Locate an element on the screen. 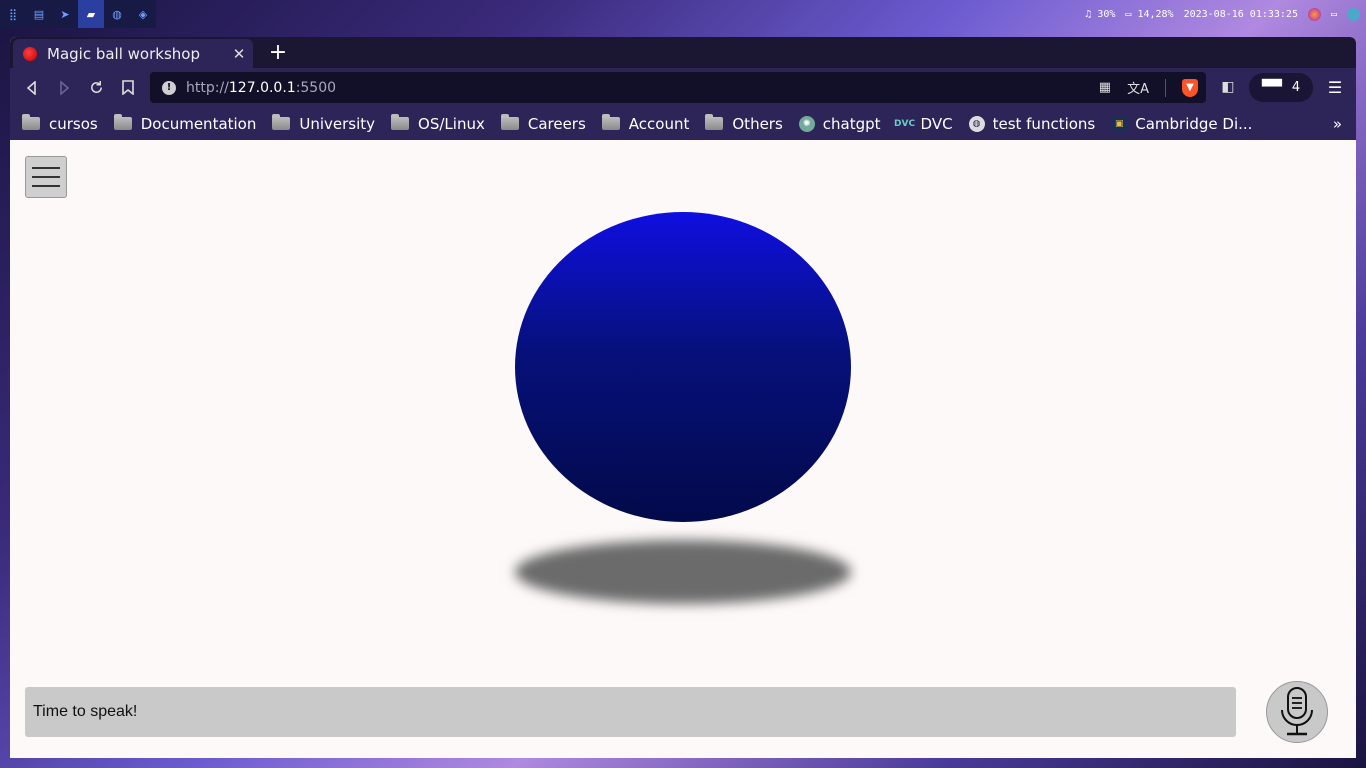 The image size is (1366, 768). reload-button is located at coordinates (96, 88).